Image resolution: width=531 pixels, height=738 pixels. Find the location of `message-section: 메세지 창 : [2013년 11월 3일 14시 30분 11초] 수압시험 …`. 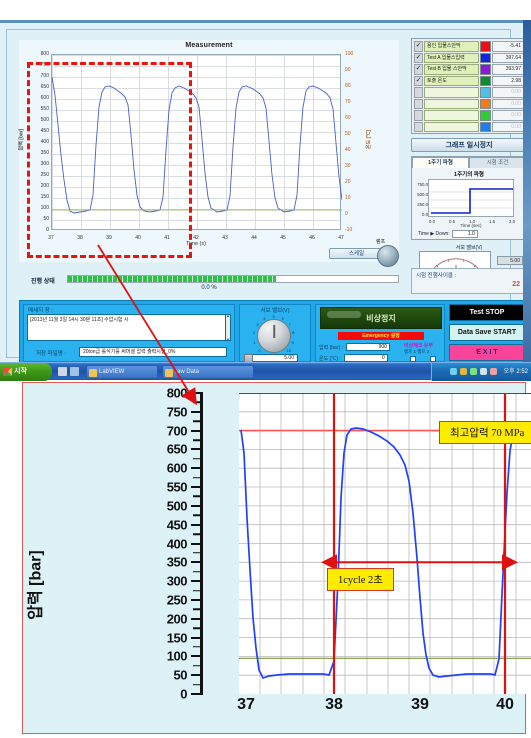

message-section: 메세지 창 : [2013년 11월 3일 14시 30분 11초] 수압시험 … is located at coordinates (129, 333).